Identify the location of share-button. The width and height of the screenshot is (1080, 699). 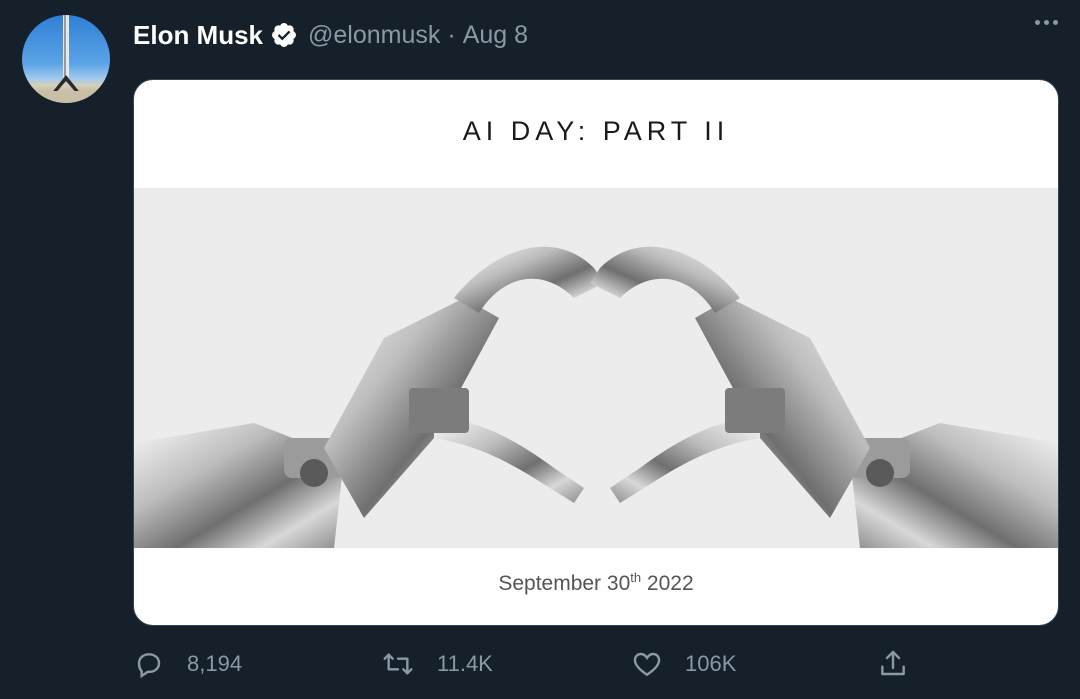
(893, 664).